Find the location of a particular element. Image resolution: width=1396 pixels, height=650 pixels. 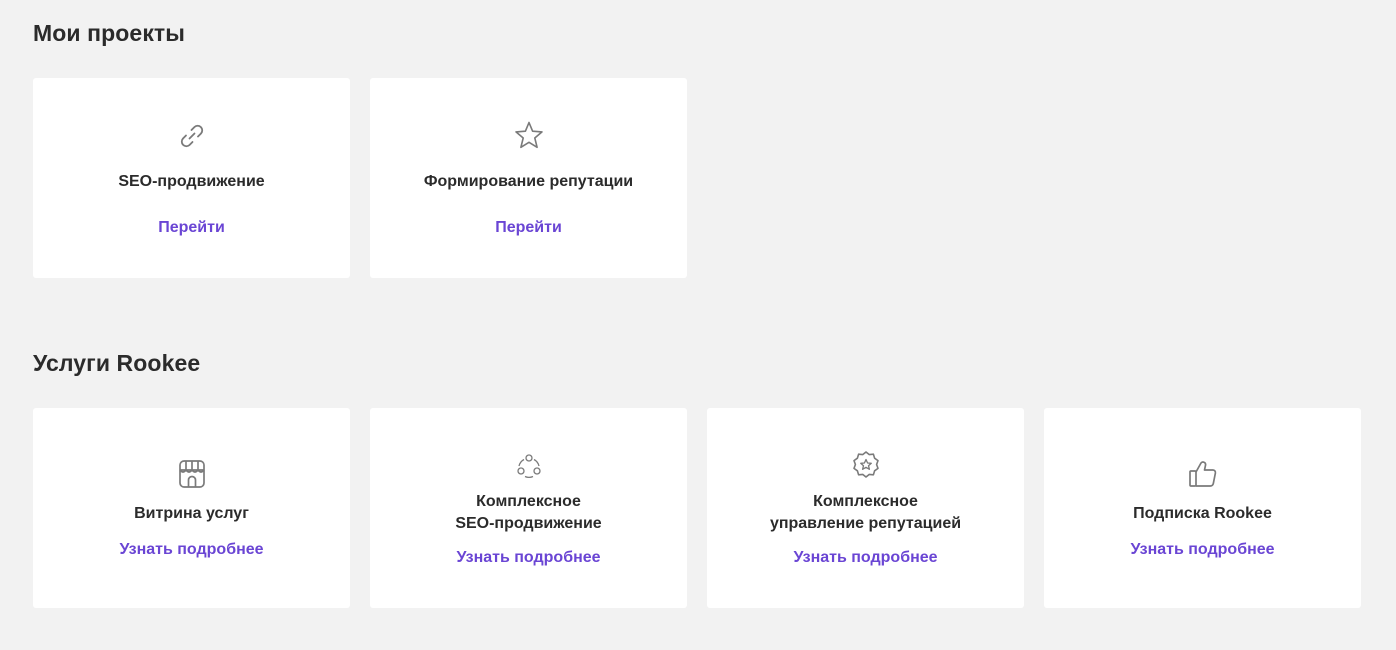

card-title: Подписка Rookee is located at coordinates (1202, 513).